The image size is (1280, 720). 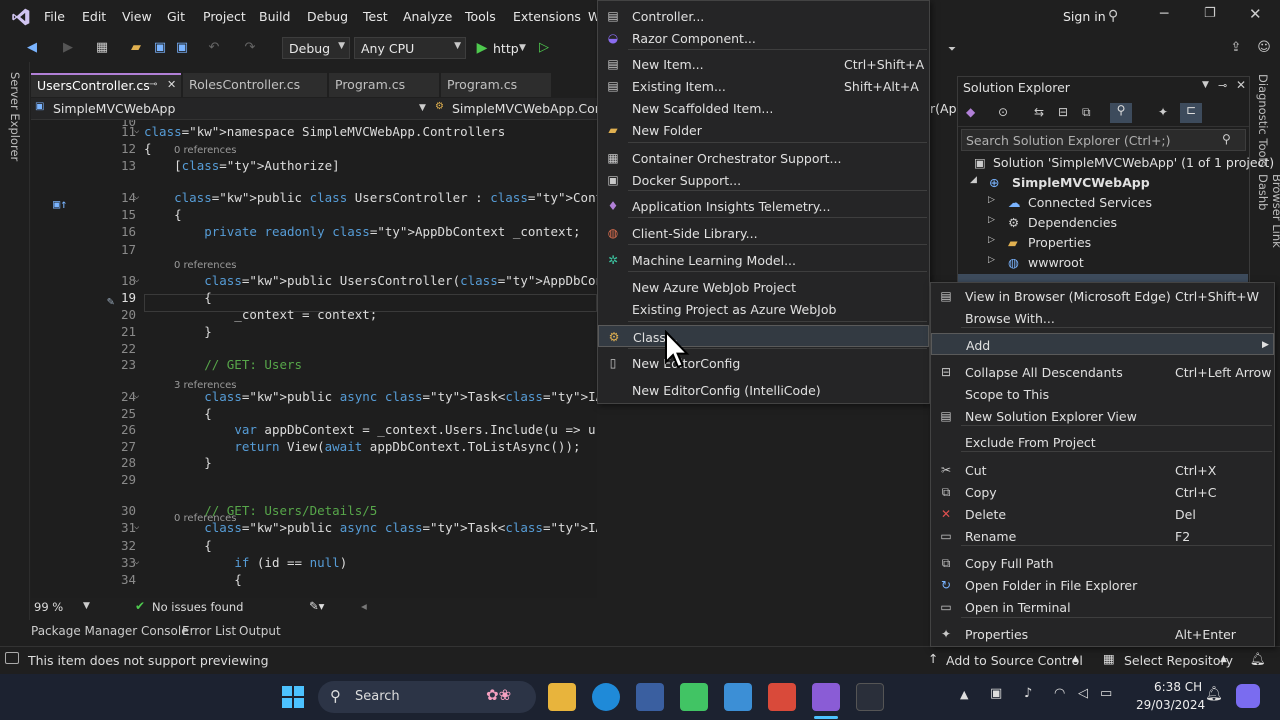 What do you see at coordinates (171, 84) in the screenshot?
I see `close-tab-icon: ✕` at bounding box center [171, 84].